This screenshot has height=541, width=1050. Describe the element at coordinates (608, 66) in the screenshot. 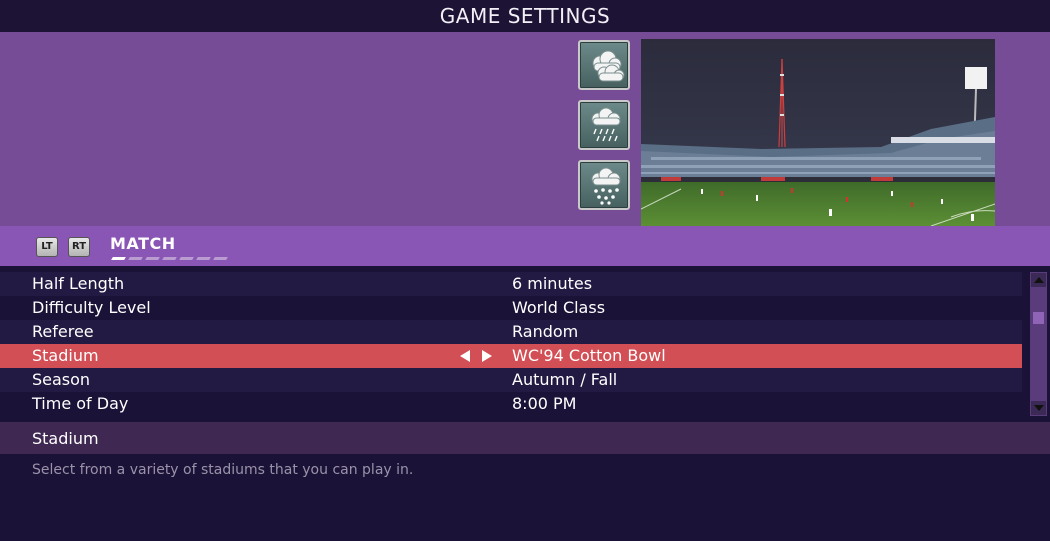

I see `cloudy-icon` at that location.